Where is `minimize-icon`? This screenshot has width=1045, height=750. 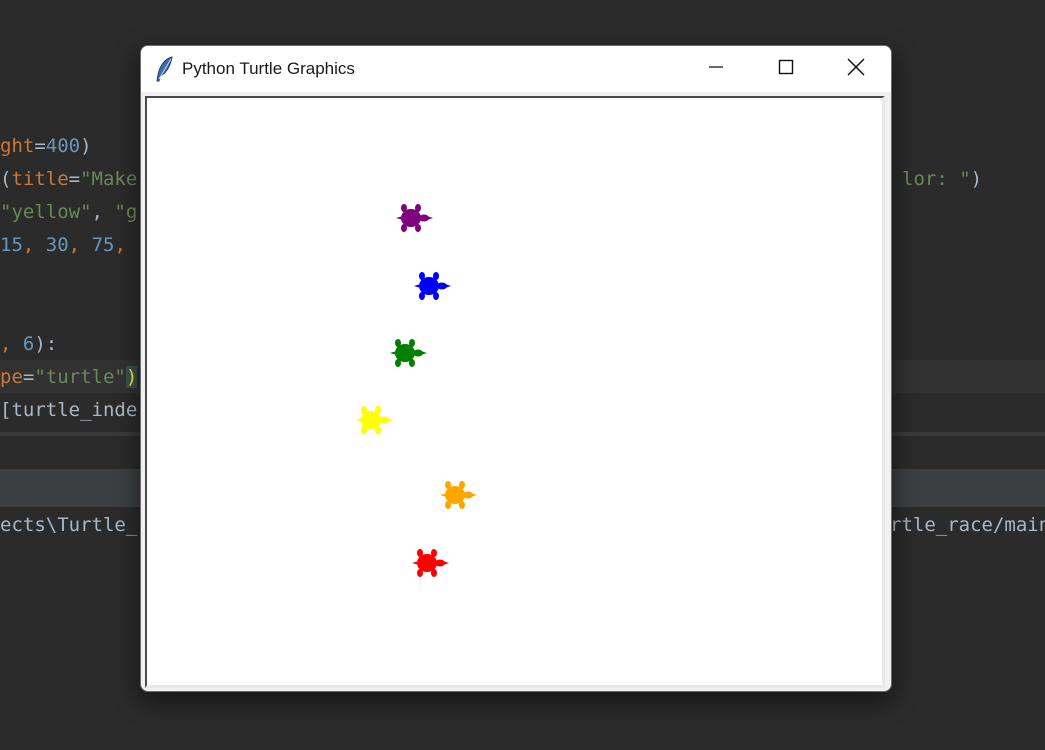
minimize-icon is located at coordinates (716, 69).